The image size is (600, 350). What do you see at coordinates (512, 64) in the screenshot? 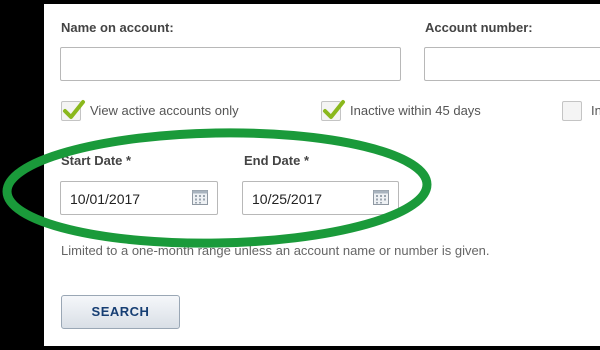
I see `account-number-input` at bounding box center [512, 64].